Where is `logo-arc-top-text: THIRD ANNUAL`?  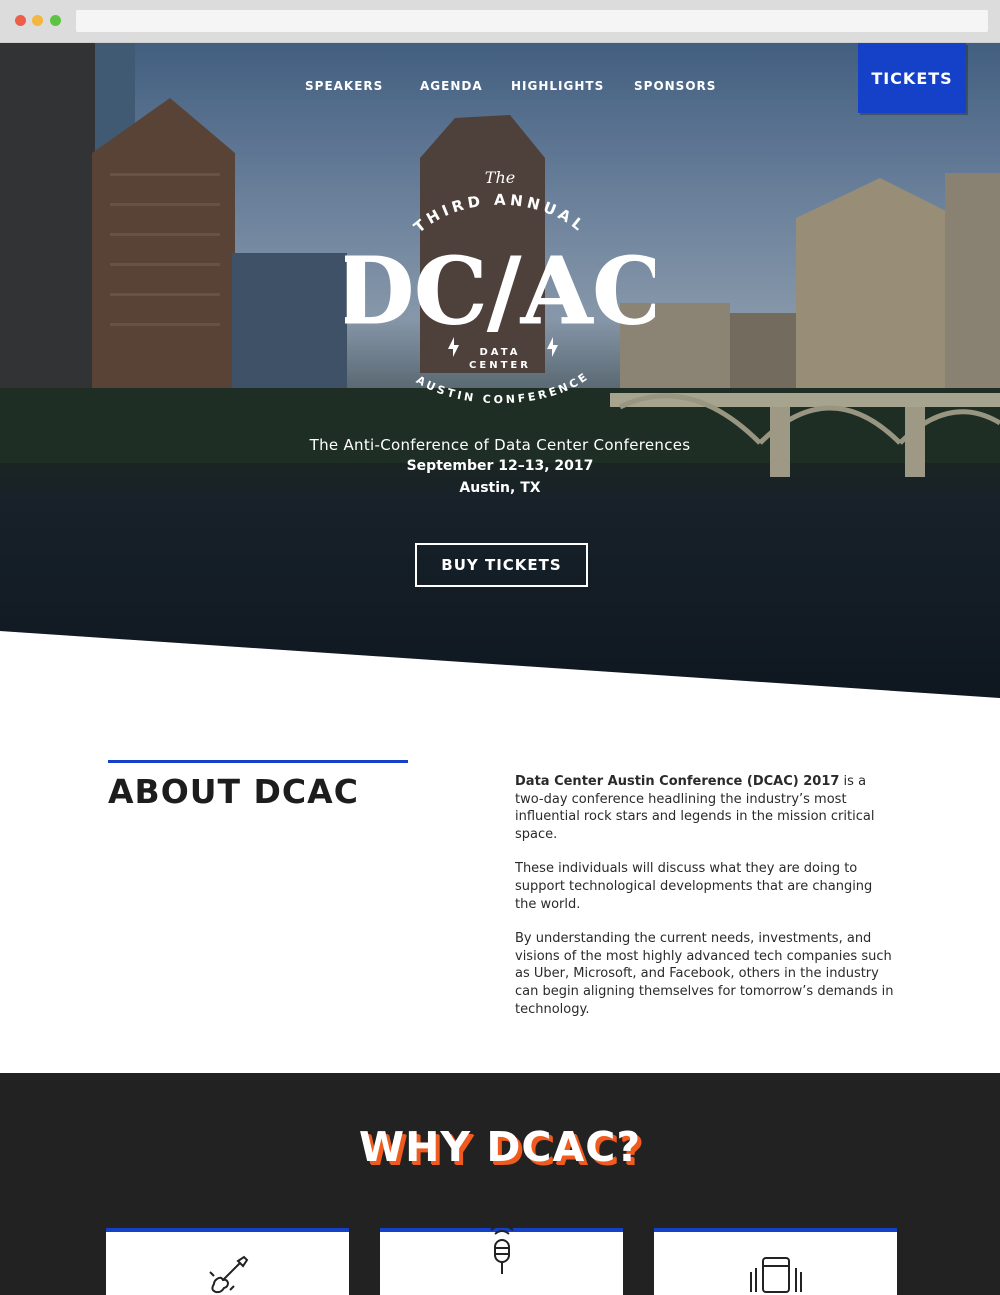 logo-arc-top-text: THIRD ANNUAL is located at coordinates (498, 214).